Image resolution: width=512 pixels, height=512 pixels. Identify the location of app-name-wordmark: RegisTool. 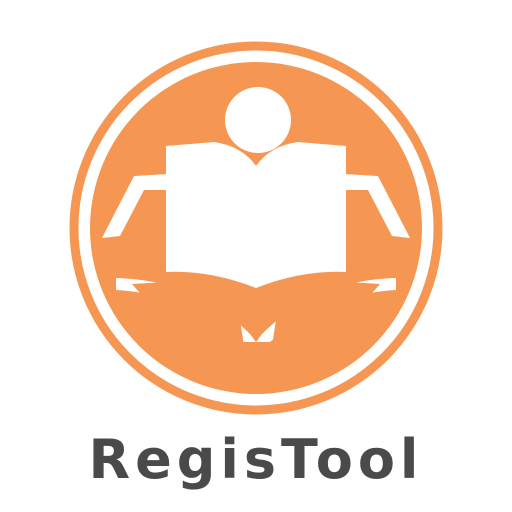
(256, 459).